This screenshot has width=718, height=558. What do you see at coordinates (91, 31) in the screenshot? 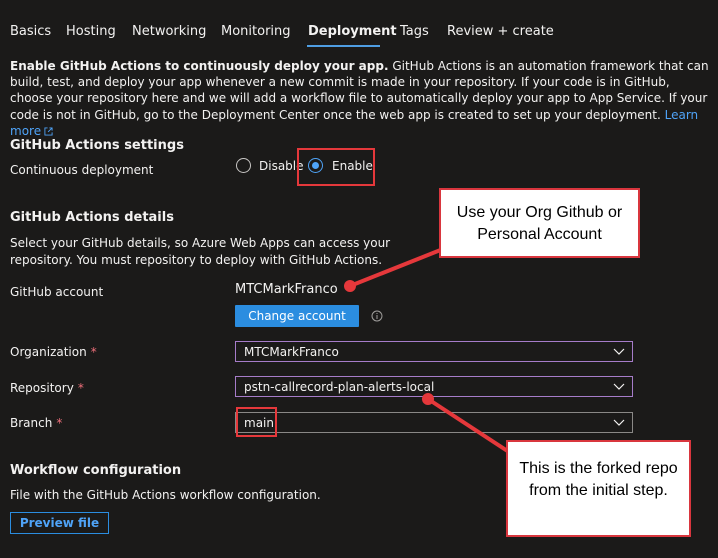
I see `tab-hosting: Hosting` at bounding box center [91, 31].